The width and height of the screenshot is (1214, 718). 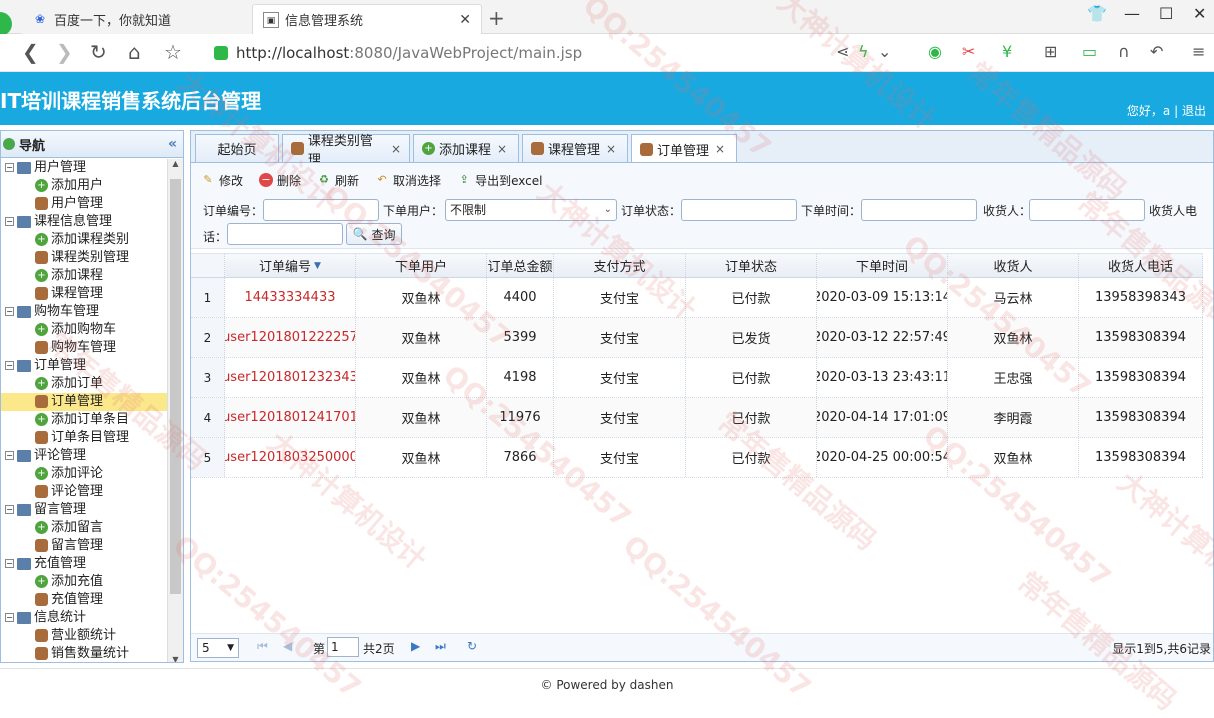 I want to click on sidebar-item: + 添加订单, so click(x=84, y=384).